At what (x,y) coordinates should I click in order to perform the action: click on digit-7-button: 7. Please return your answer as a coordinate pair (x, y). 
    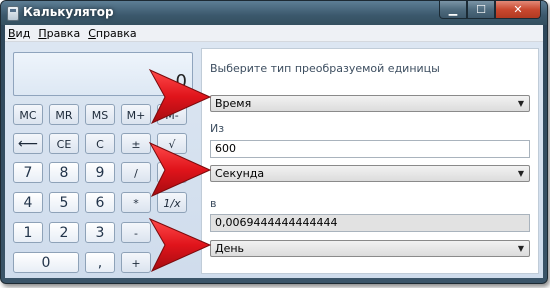
    Looking at the image, I should click on (28, 172).